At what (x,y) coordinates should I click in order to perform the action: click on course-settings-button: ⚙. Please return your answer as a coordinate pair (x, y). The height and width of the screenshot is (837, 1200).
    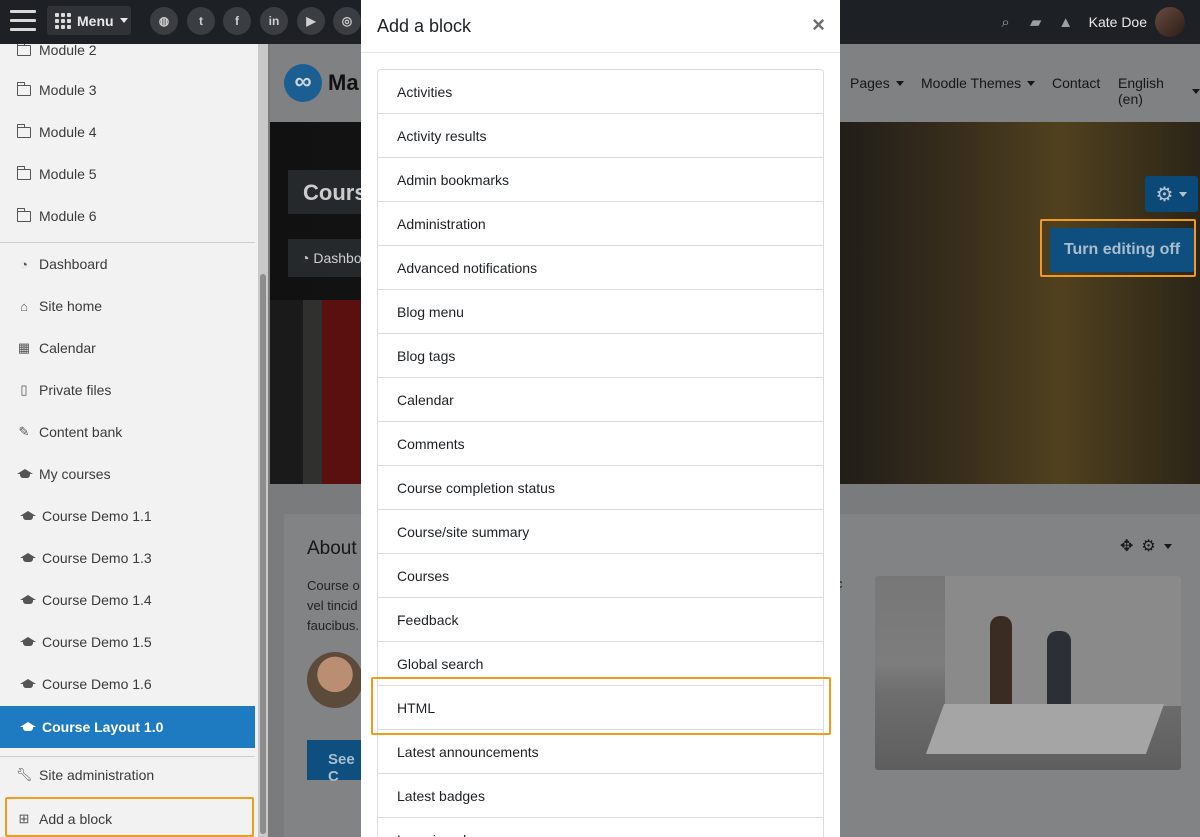
    Looking at the image, I should click on (1171, 194).